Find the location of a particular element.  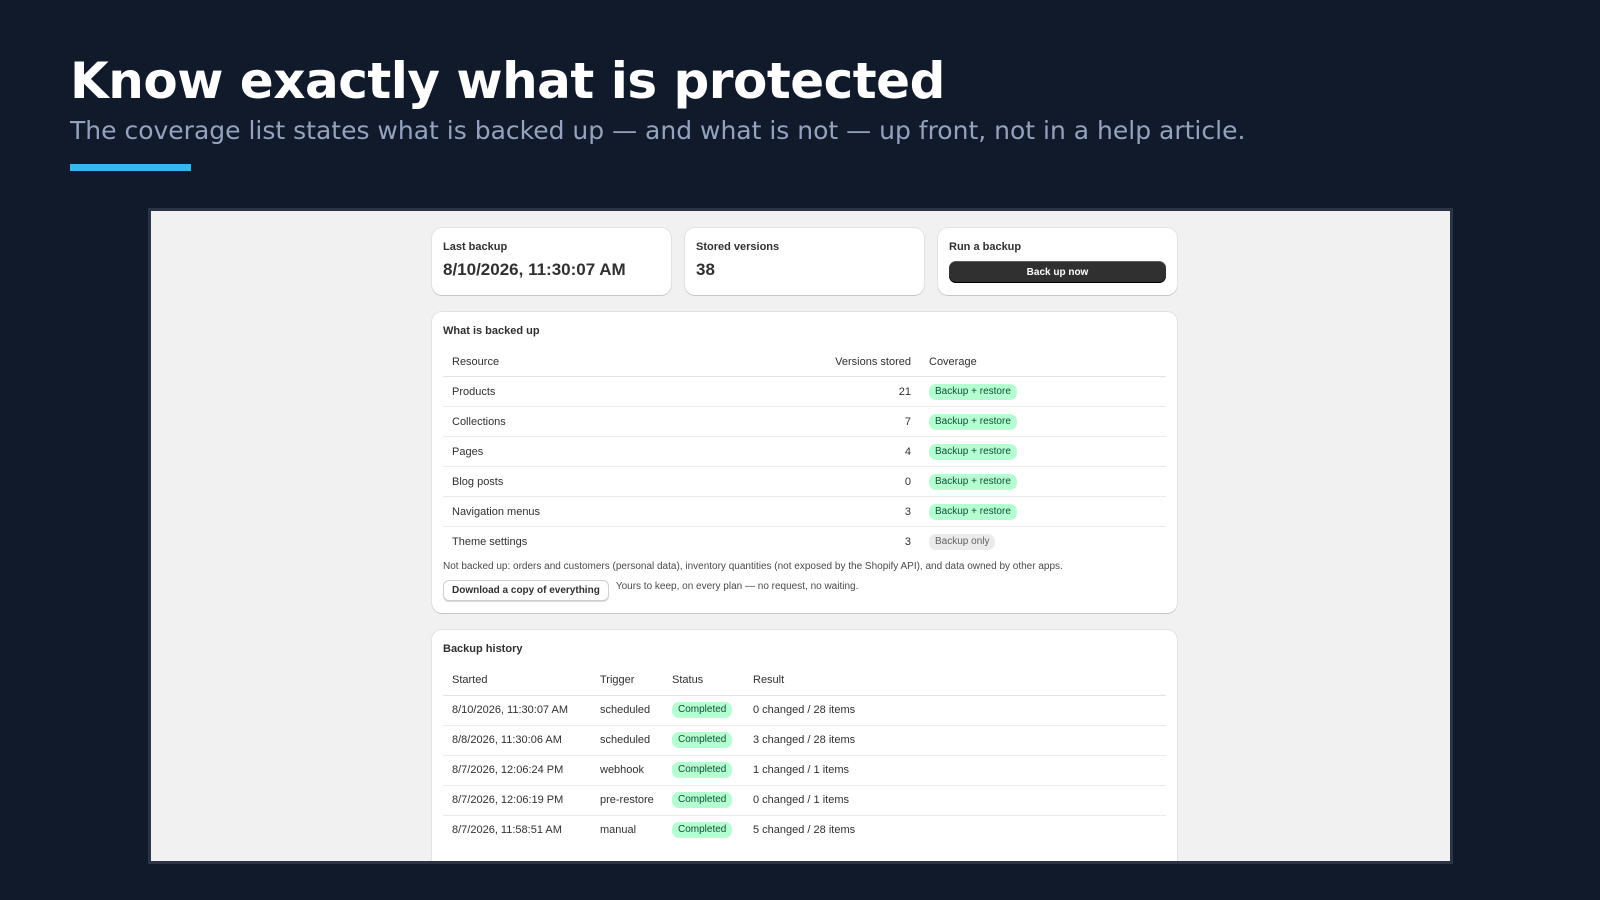

slide-title: Know exactly what is protected is located at coordinates (507, 81).